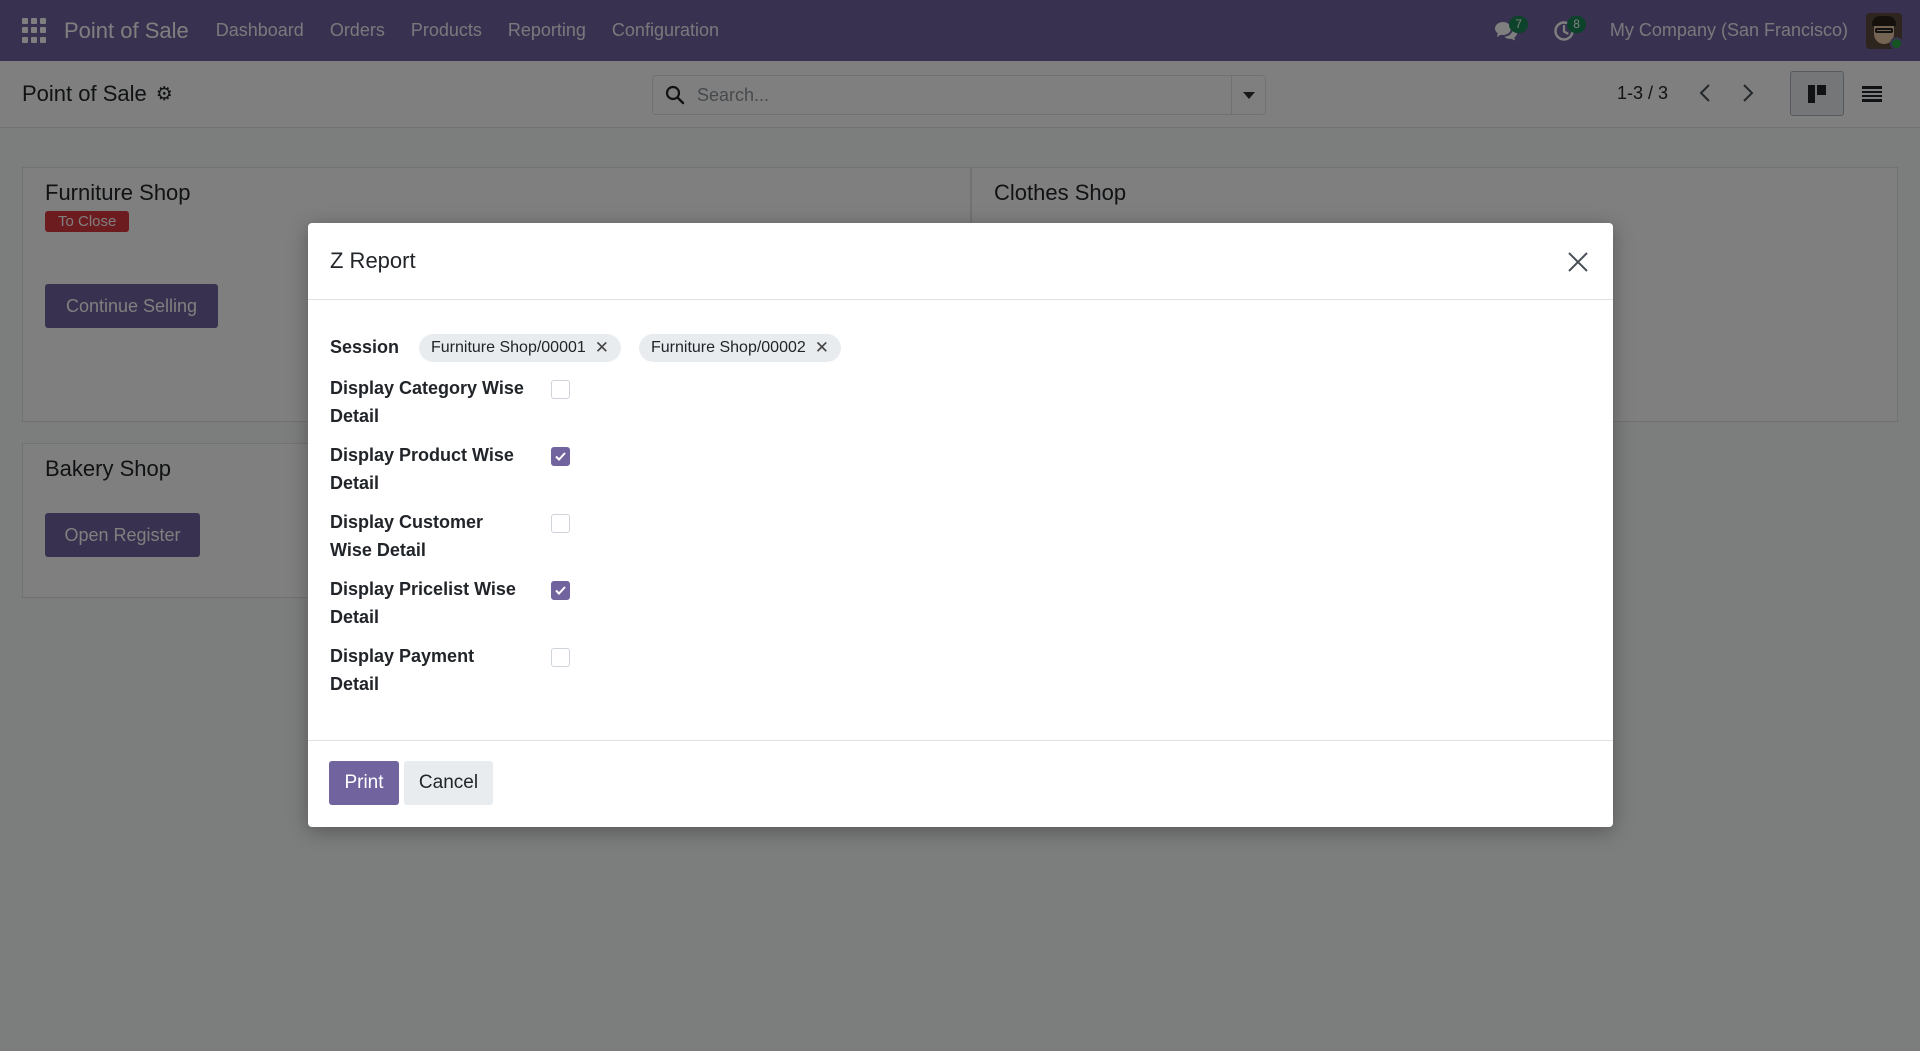 The height and width of the screenshot is (1051, 1920). Describe the element at coordinates (373, 260) in the screenshot. I see `dialog-title: Z Report` at that location.